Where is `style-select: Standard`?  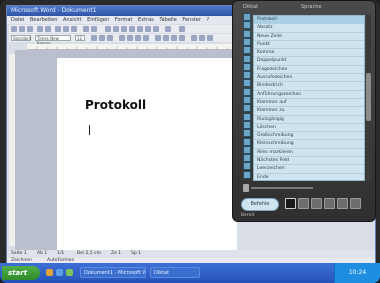 style-select: Standard is located at coordinates (21, 38).